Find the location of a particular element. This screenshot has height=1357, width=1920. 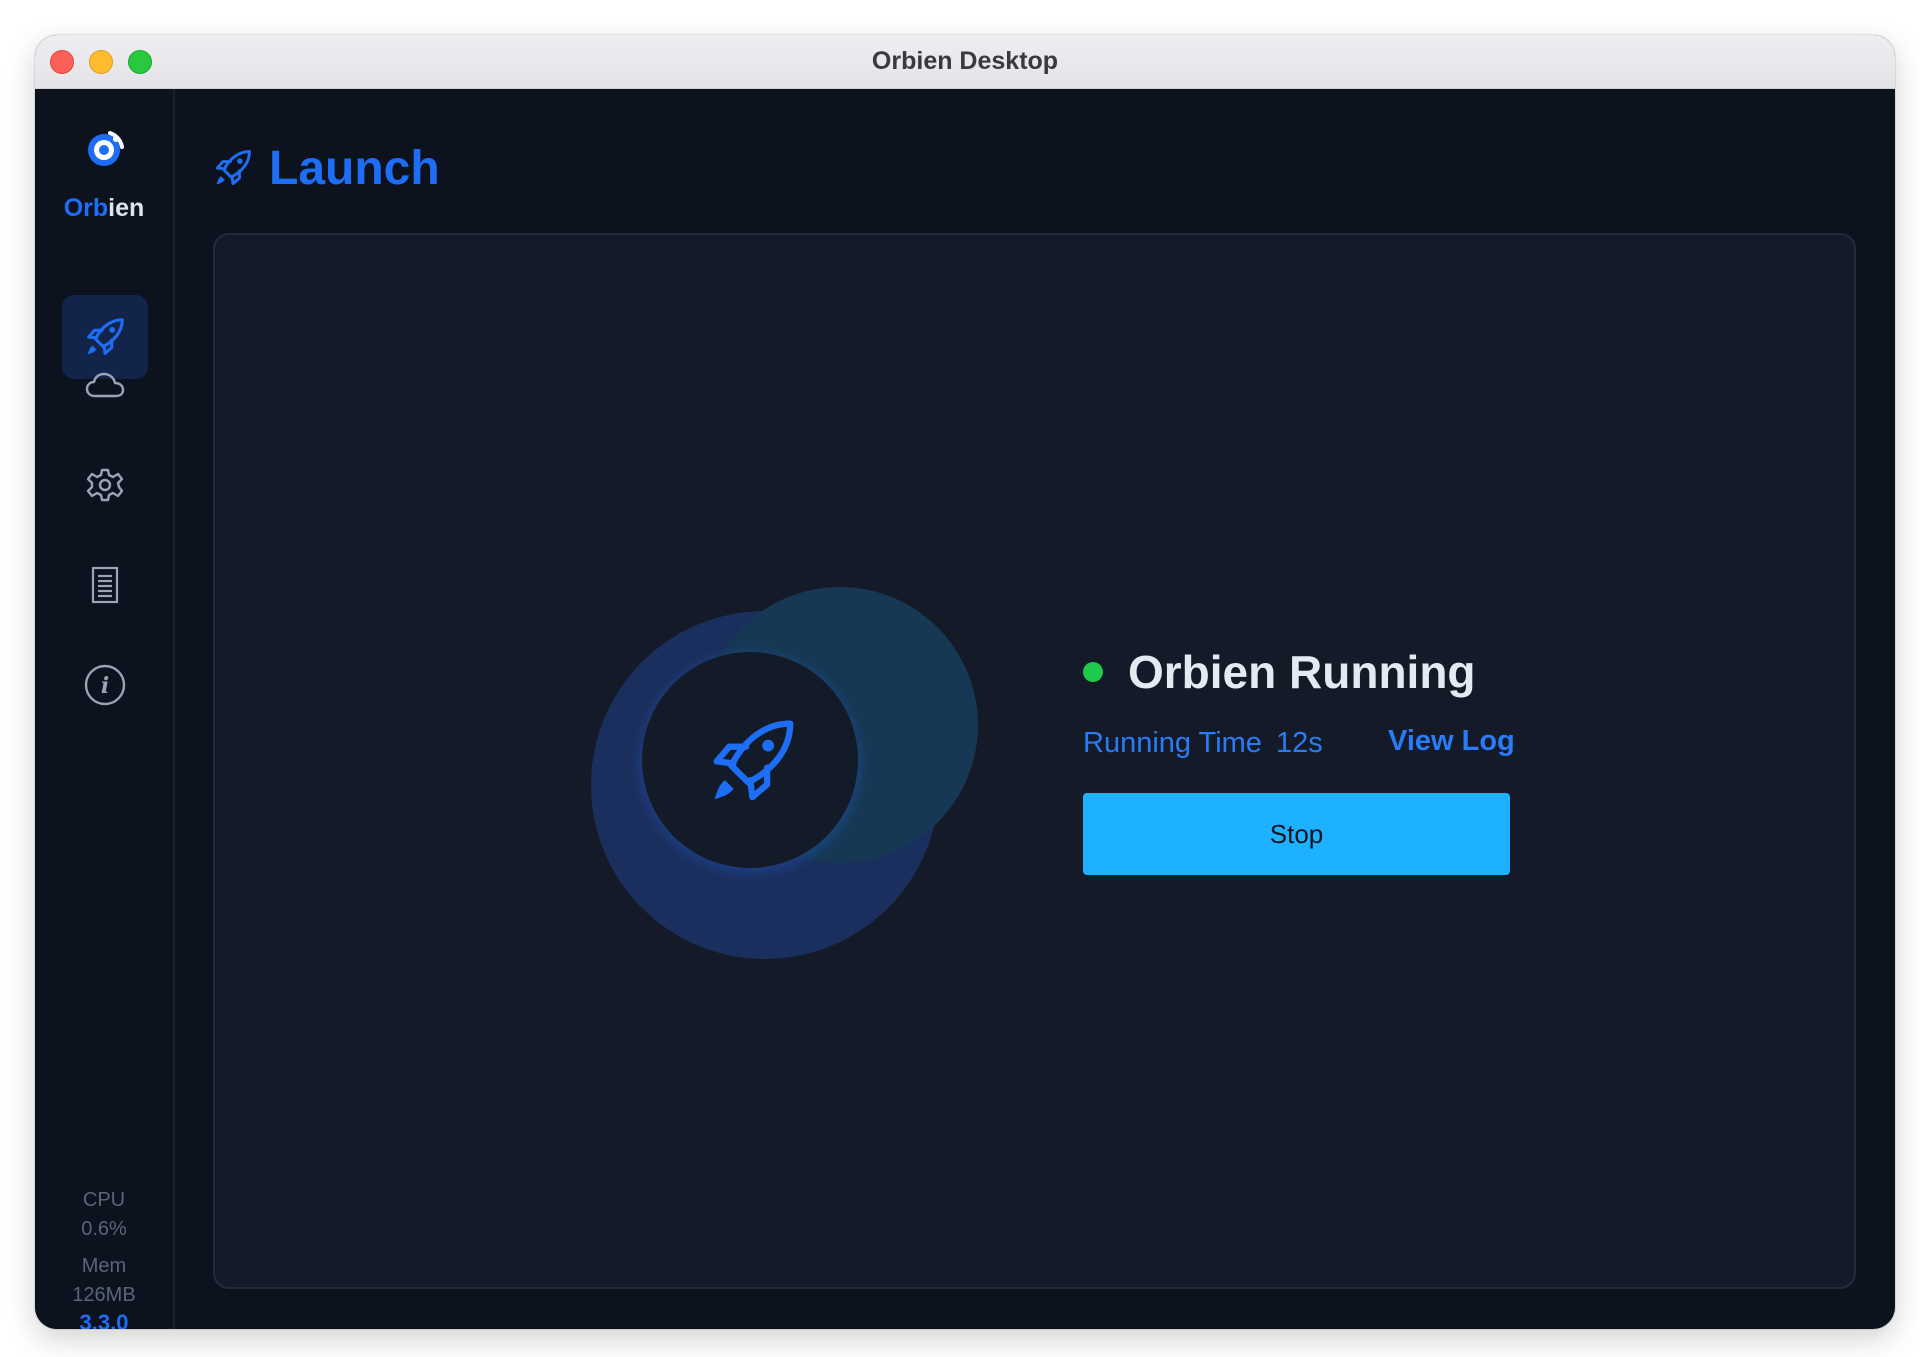

page-title: Launch is located at coordinates (354, 168).